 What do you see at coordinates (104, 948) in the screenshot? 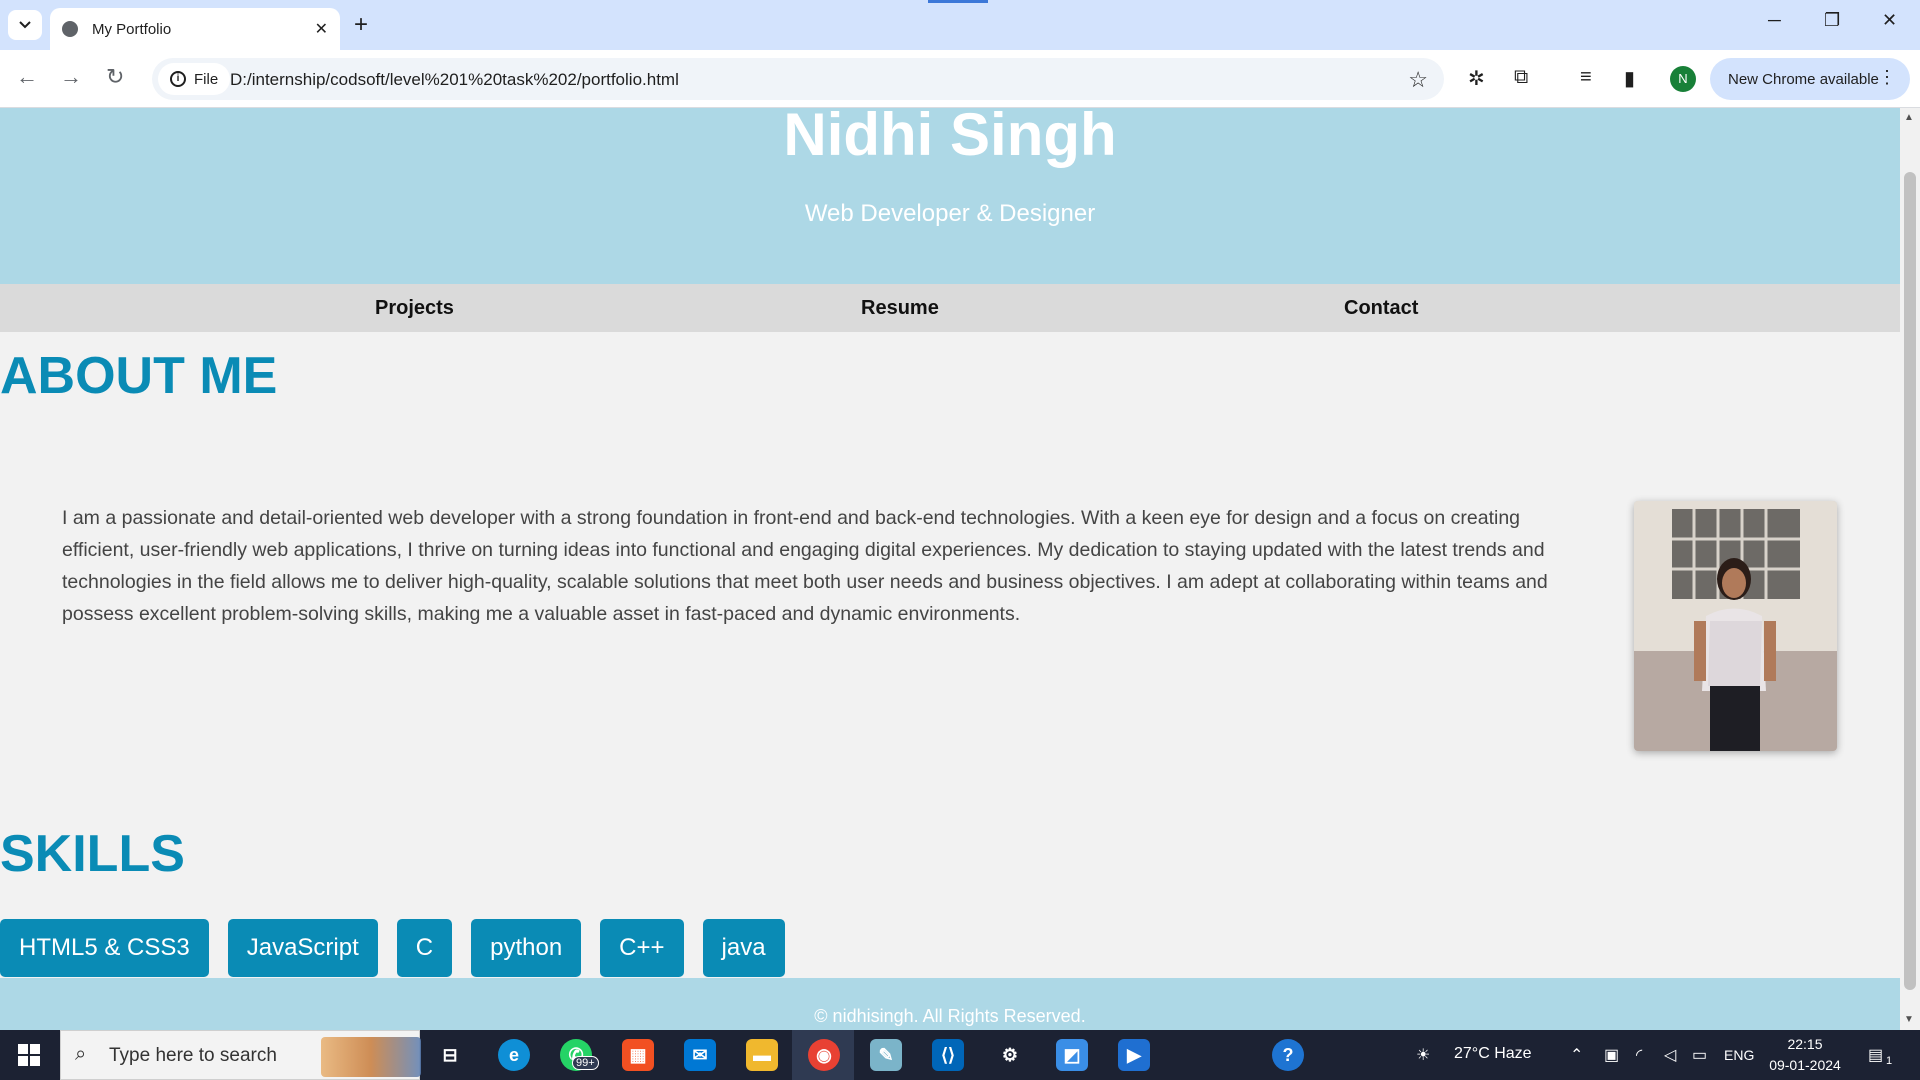
I see `skill-badge: HTML5 & CSS3` at bounding box center [104, 948].